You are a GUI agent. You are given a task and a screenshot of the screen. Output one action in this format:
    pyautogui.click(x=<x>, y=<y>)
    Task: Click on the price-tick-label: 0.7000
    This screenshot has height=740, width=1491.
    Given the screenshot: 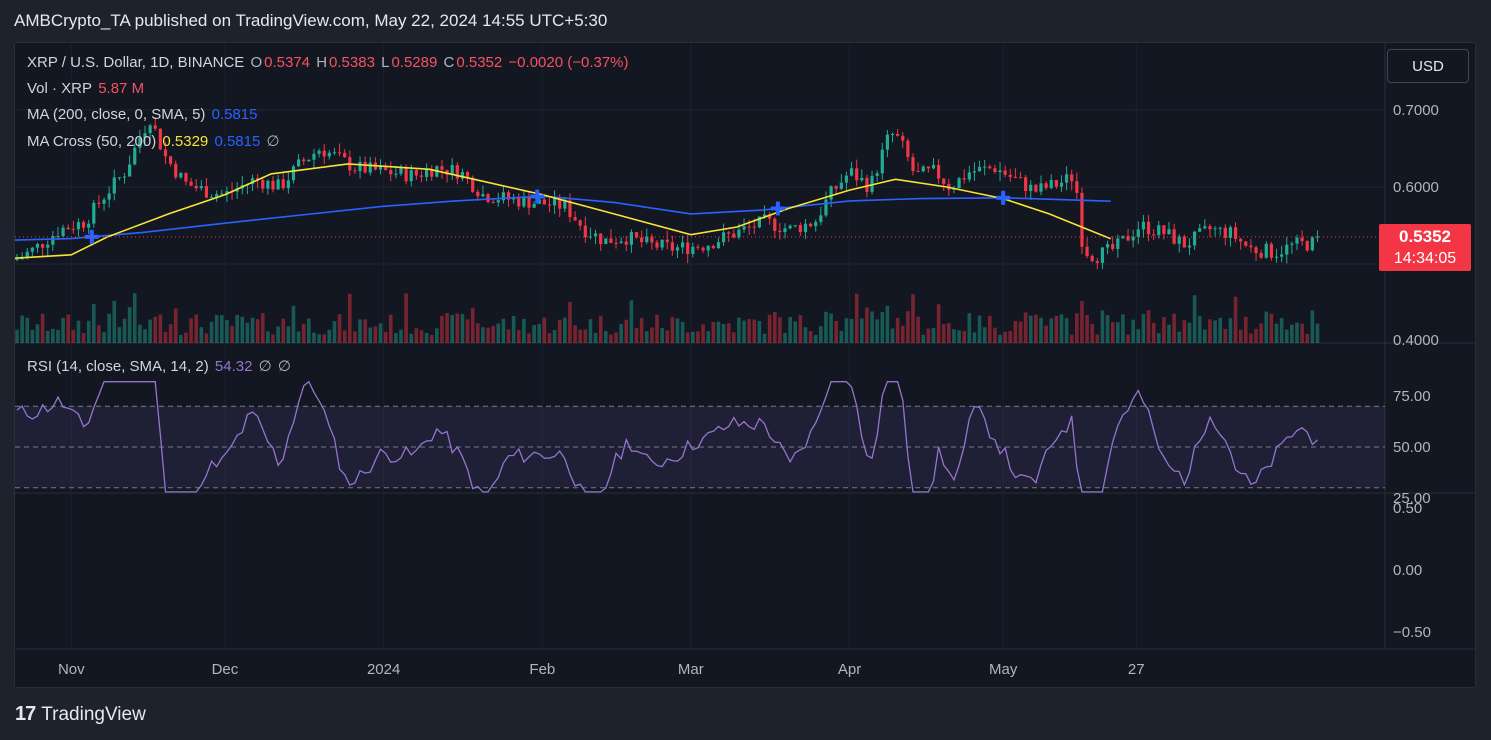 What is the action you would take?
    pyautogui.click(x=1416, y=110)
    